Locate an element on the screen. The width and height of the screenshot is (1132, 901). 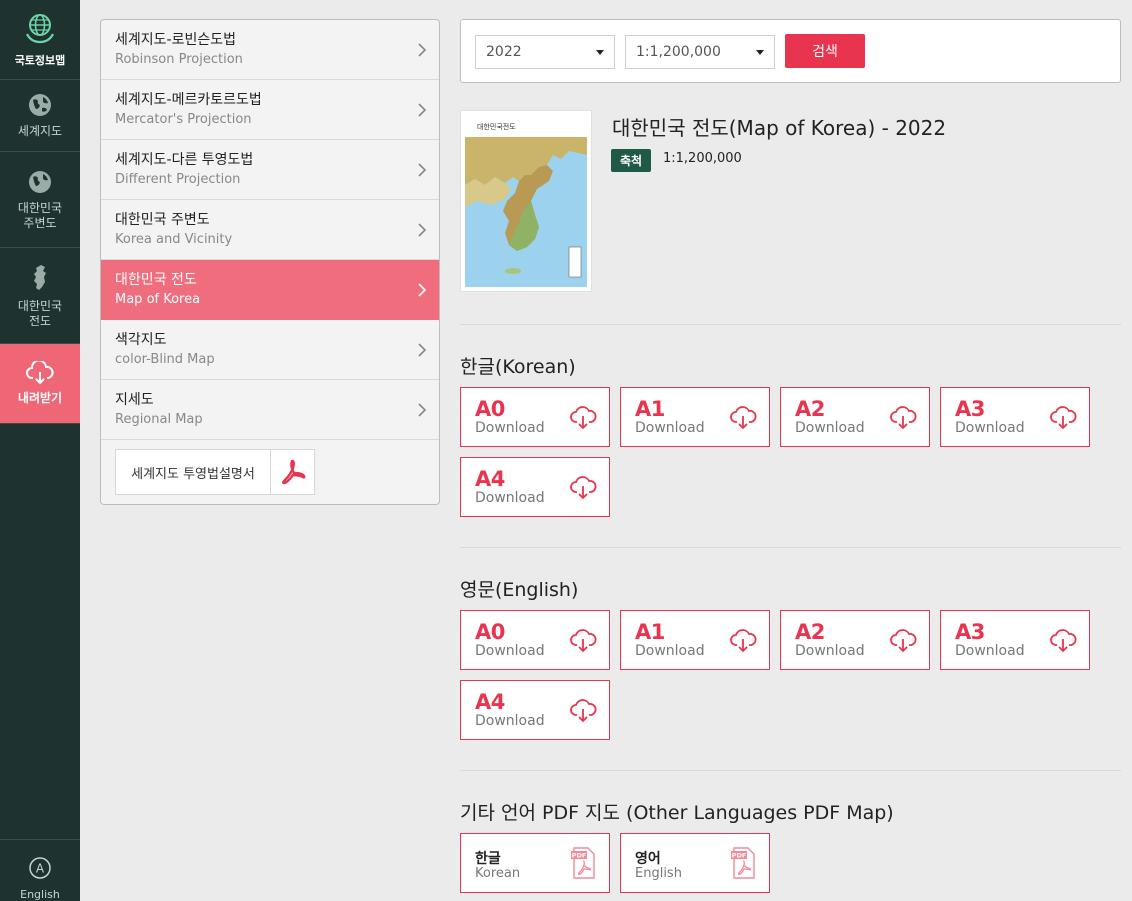
korea-map-image: 대한민국전도 is located at coordinates (526, 201).